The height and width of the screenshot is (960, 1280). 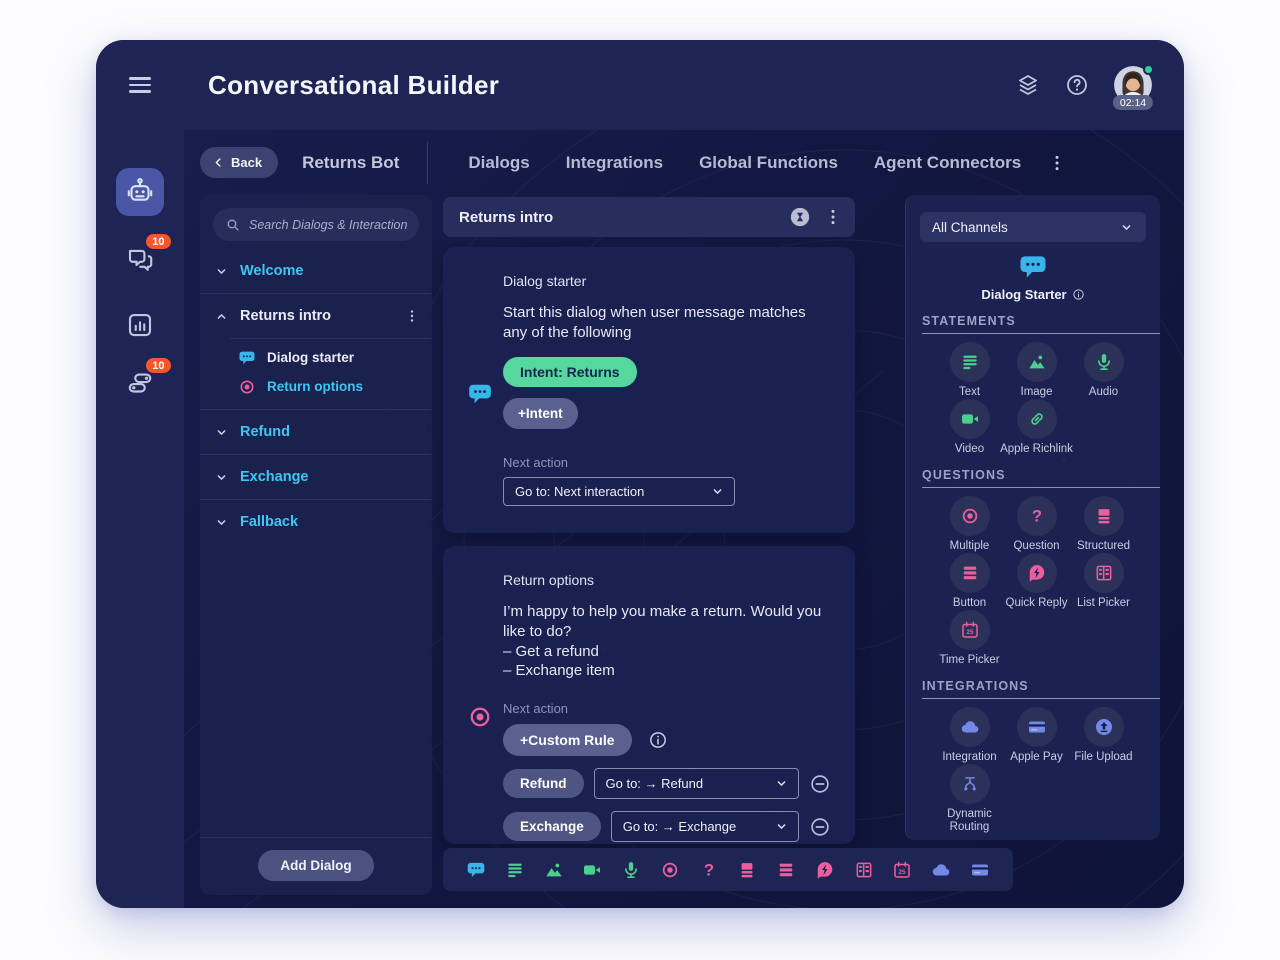 What do you see at coordinates (654, 784) in the screenshot?
I see `select-value: Go to: → Refund` at bounding box center [654, 784].